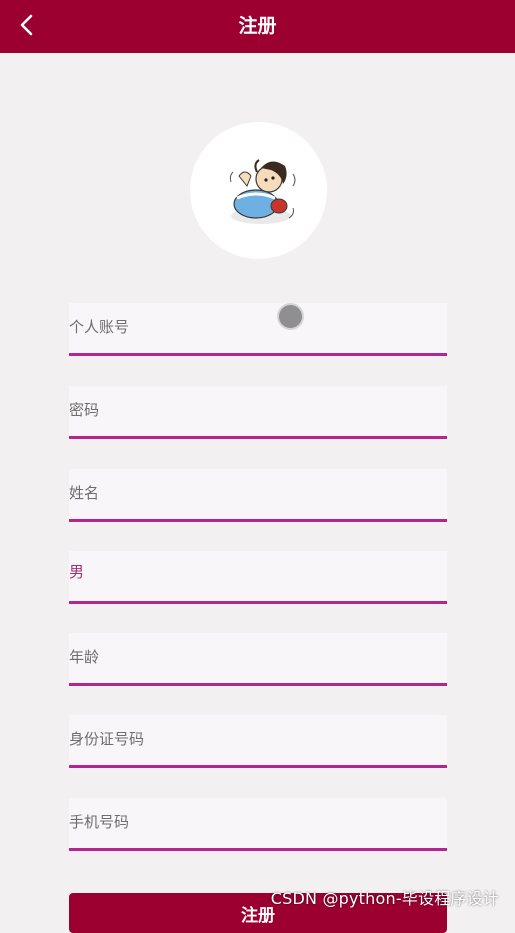  I want to click on id-number-field: 身份证号码, so click(258, 741).